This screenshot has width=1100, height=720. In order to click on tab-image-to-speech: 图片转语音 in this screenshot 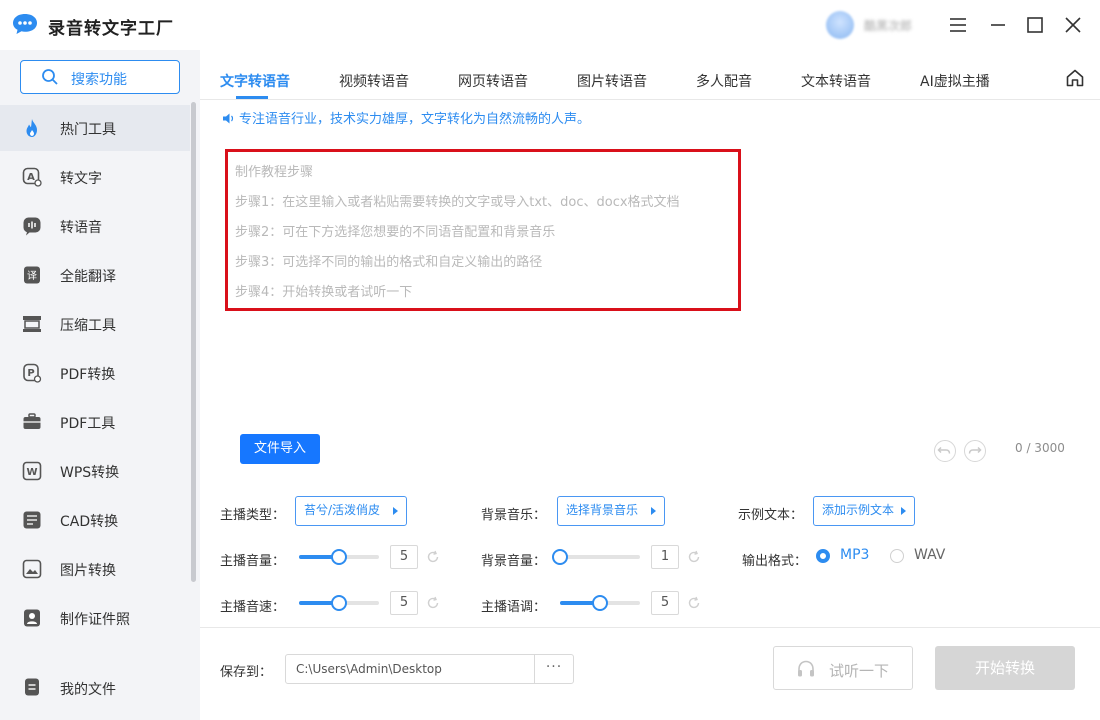, I will do `click(612, 81)`.